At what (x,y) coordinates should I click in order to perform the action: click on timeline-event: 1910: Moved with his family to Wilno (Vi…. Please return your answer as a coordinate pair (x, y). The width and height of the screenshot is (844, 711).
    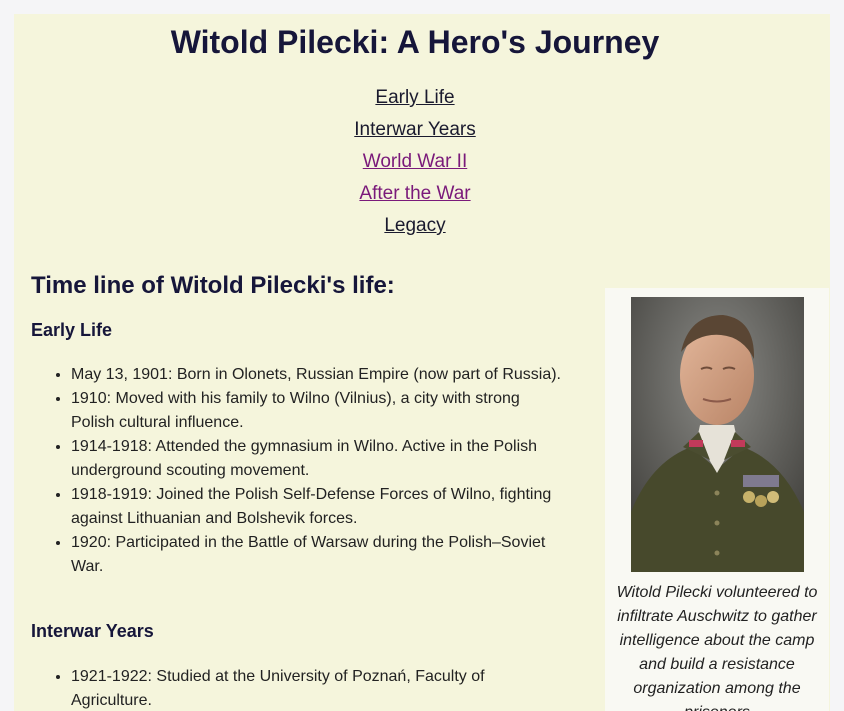
    Looking at the image, I should click on (316, 411).